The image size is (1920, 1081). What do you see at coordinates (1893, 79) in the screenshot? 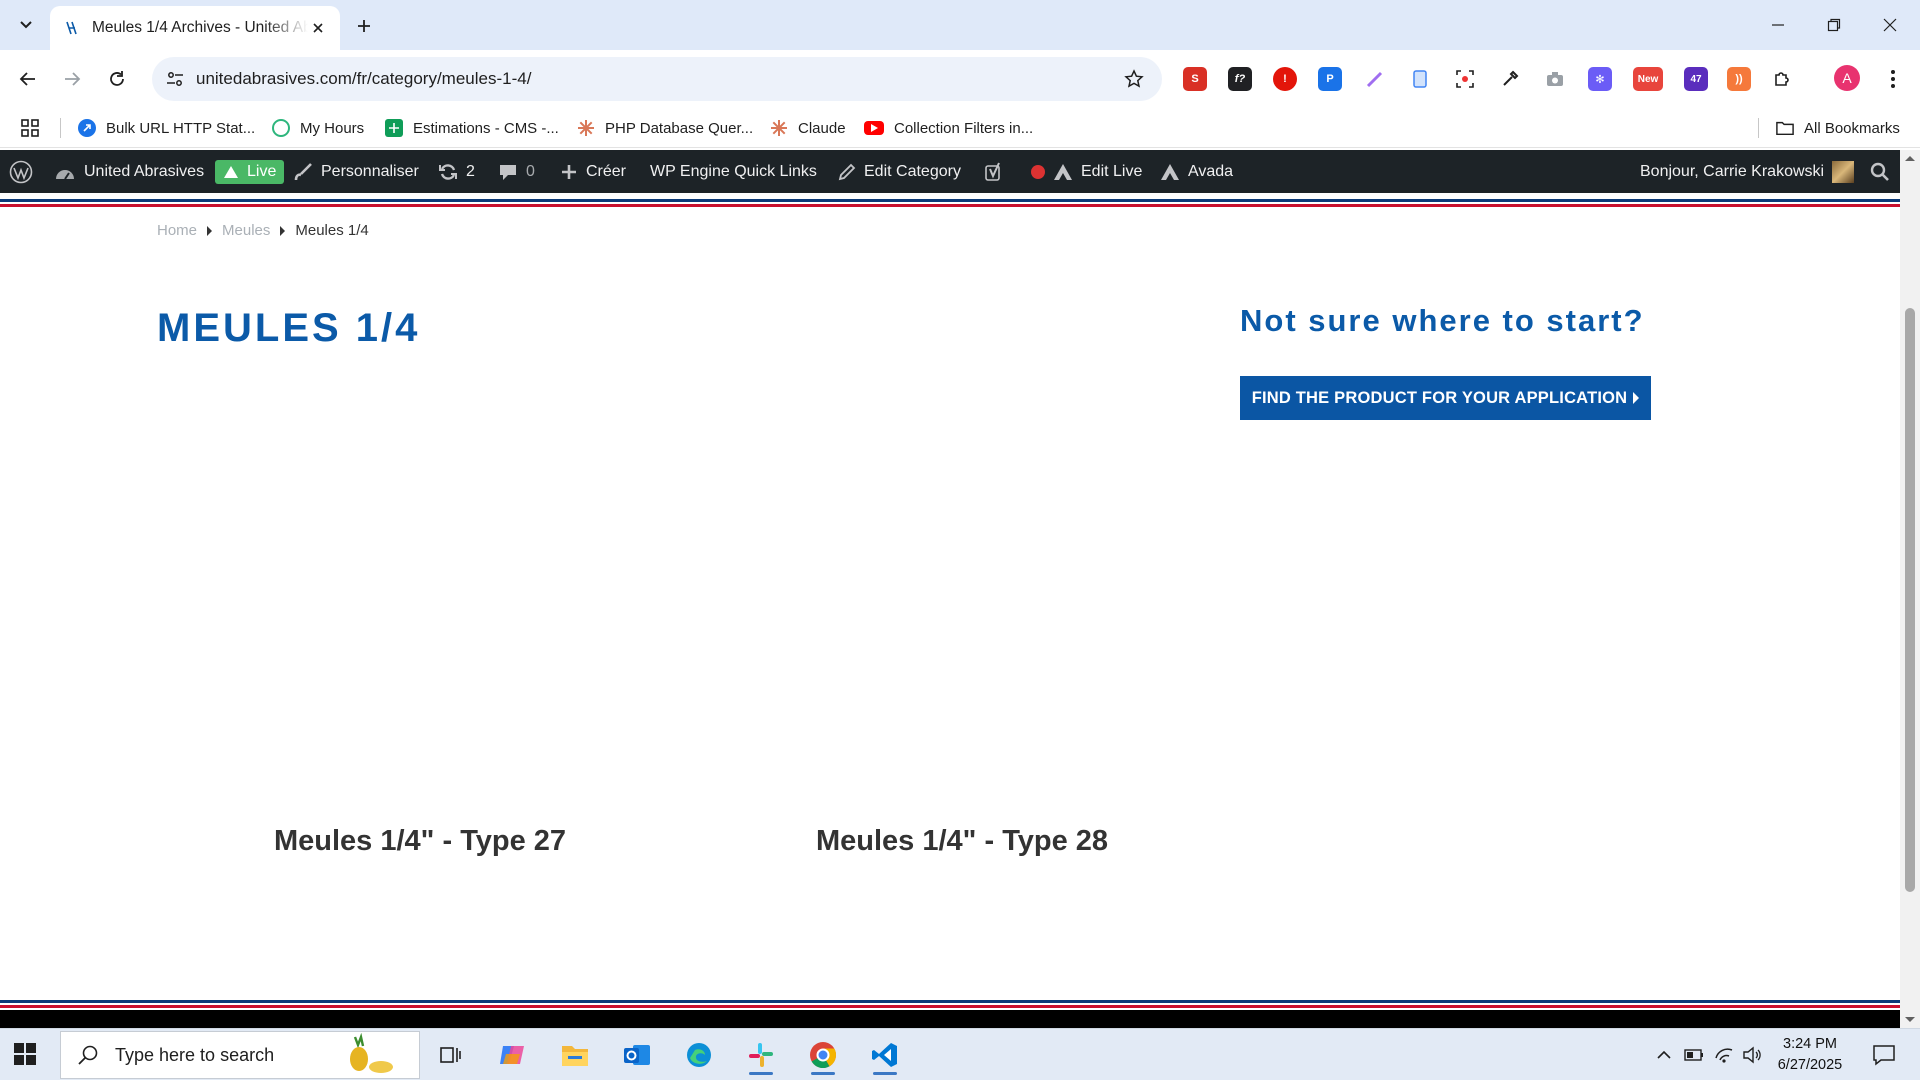
I see `browser-menu-button` at bounding box center [1893, 79].